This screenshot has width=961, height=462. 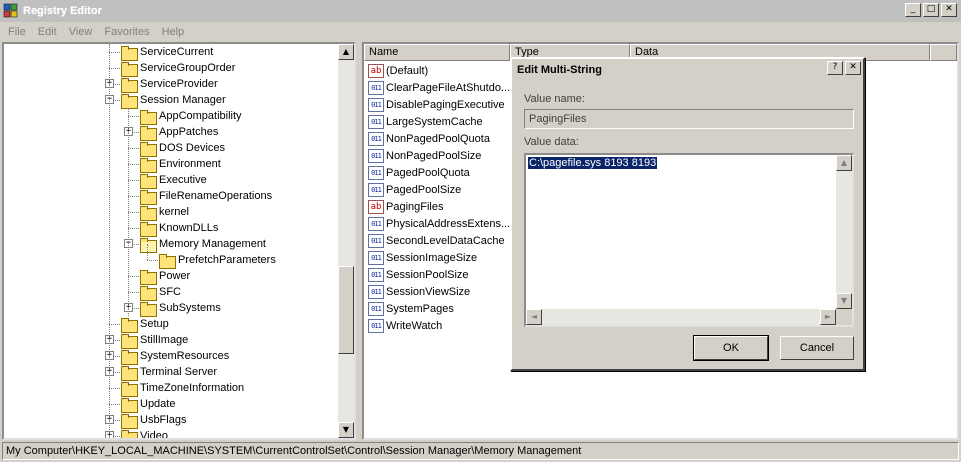 I want to click on tree-item: Power, so click(x=165, y=276).